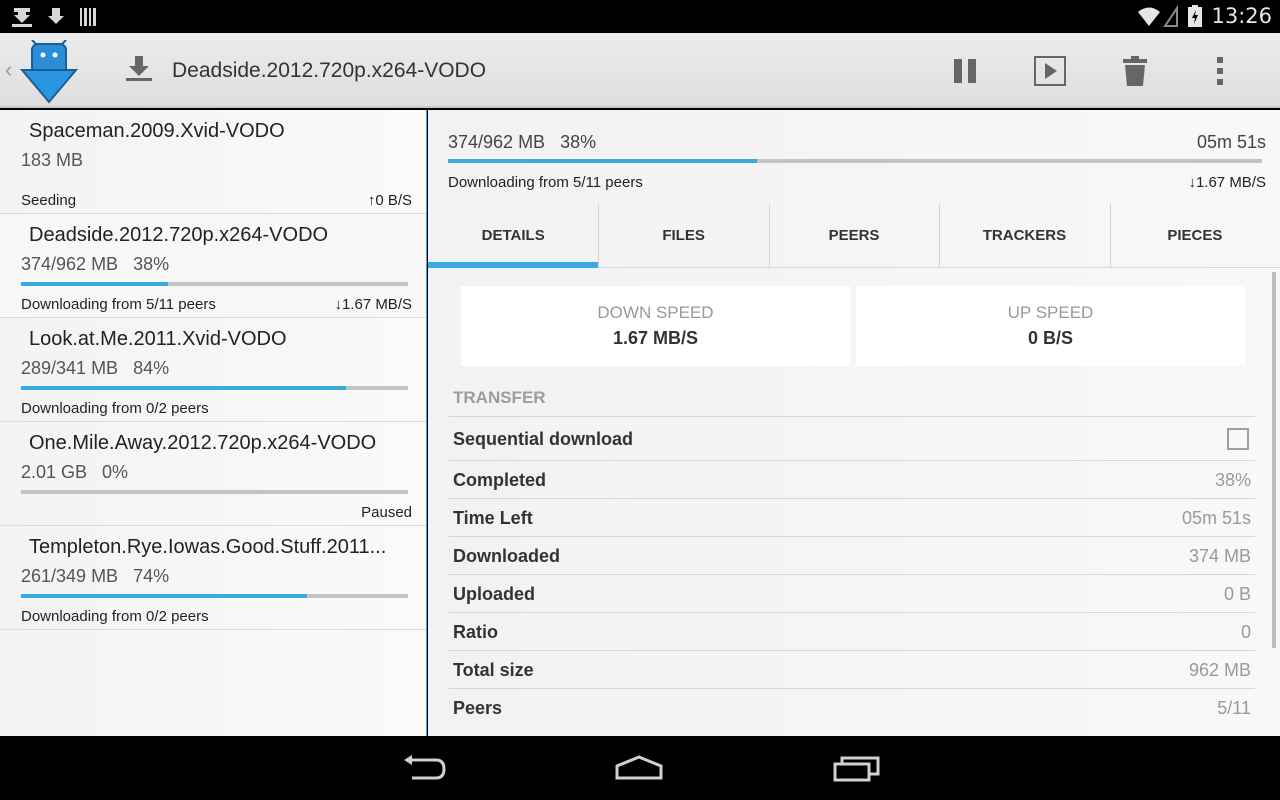  Describe the element at coordinates (655, 312) in the screenshot. I see `down-speed-label: DOWN SPEED` at that location.